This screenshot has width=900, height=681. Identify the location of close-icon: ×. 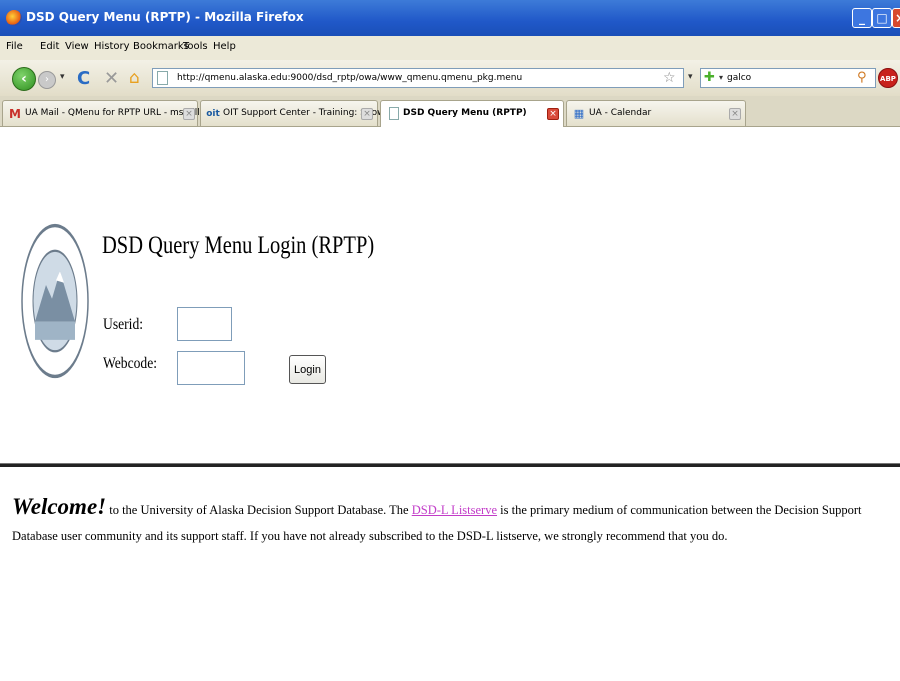
(896, 18).